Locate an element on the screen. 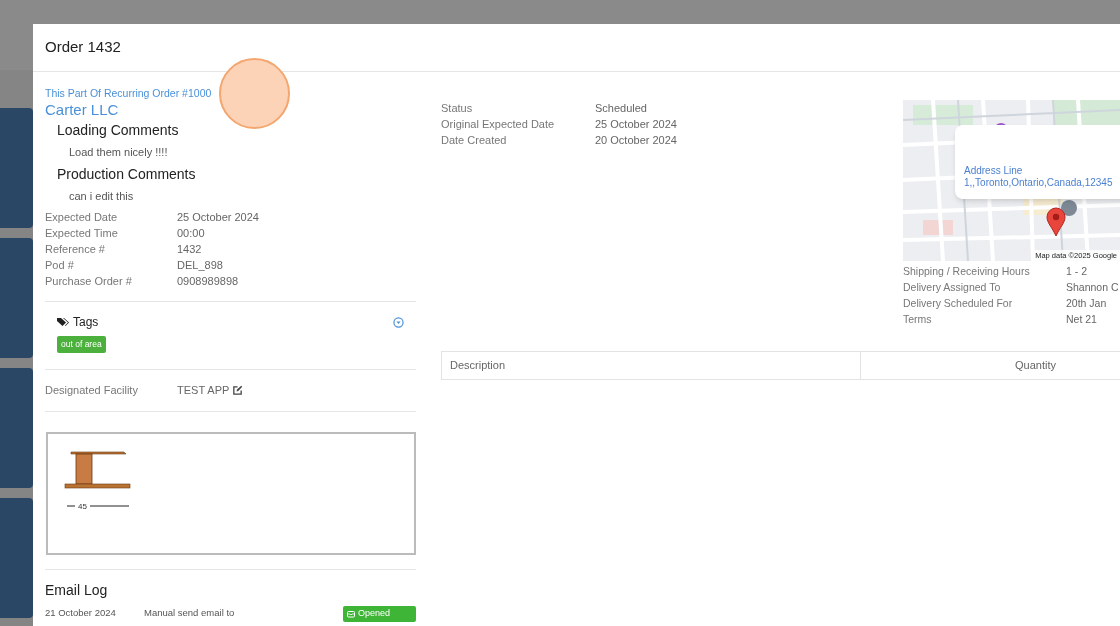 The height and width of the screenshot is (626, 1120). chevron-circle-icon is located at coordinates (398, 322).